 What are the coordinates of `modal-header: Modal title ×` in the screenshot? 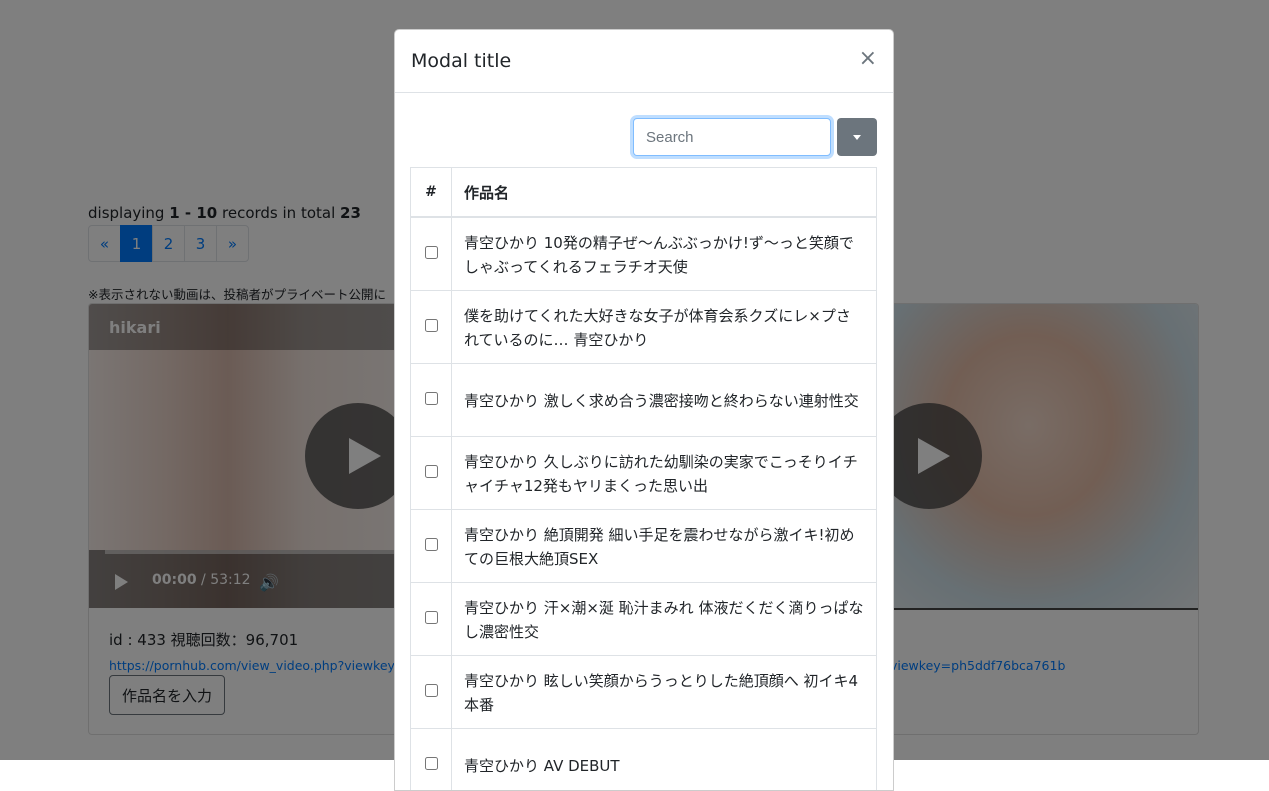 It's located at (644, 61).